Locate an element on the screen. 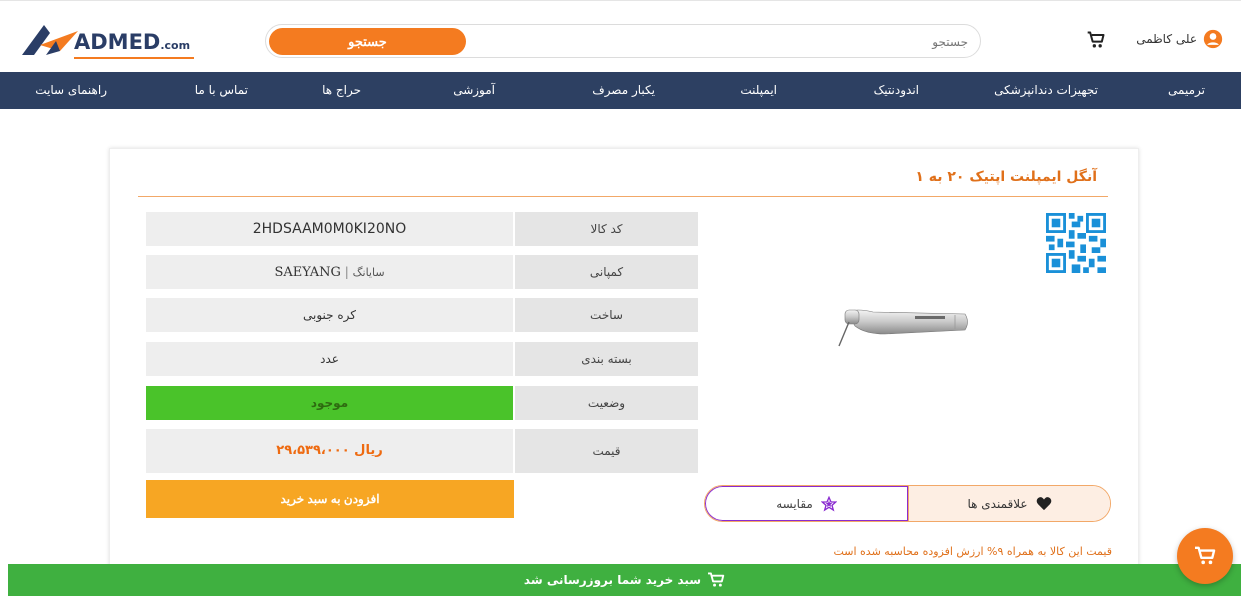 The width and height of the screenshot is (1241, 596). search-bar: جستجو is located at coordinates (623, 41).